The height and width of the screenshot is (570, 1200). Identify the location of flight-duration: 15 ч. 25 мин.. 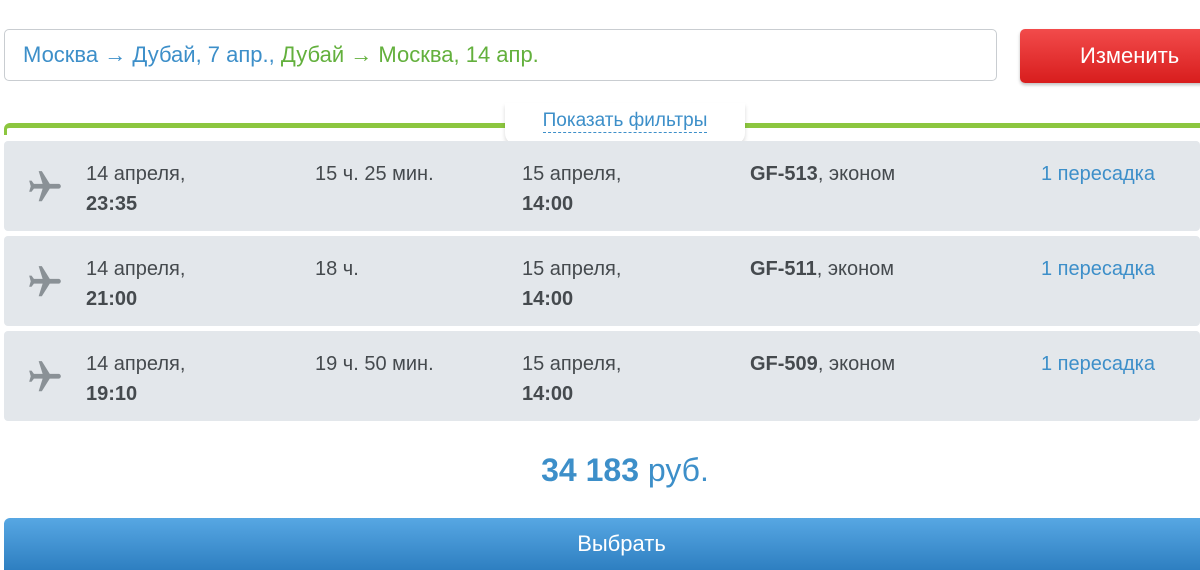
(374, 174).